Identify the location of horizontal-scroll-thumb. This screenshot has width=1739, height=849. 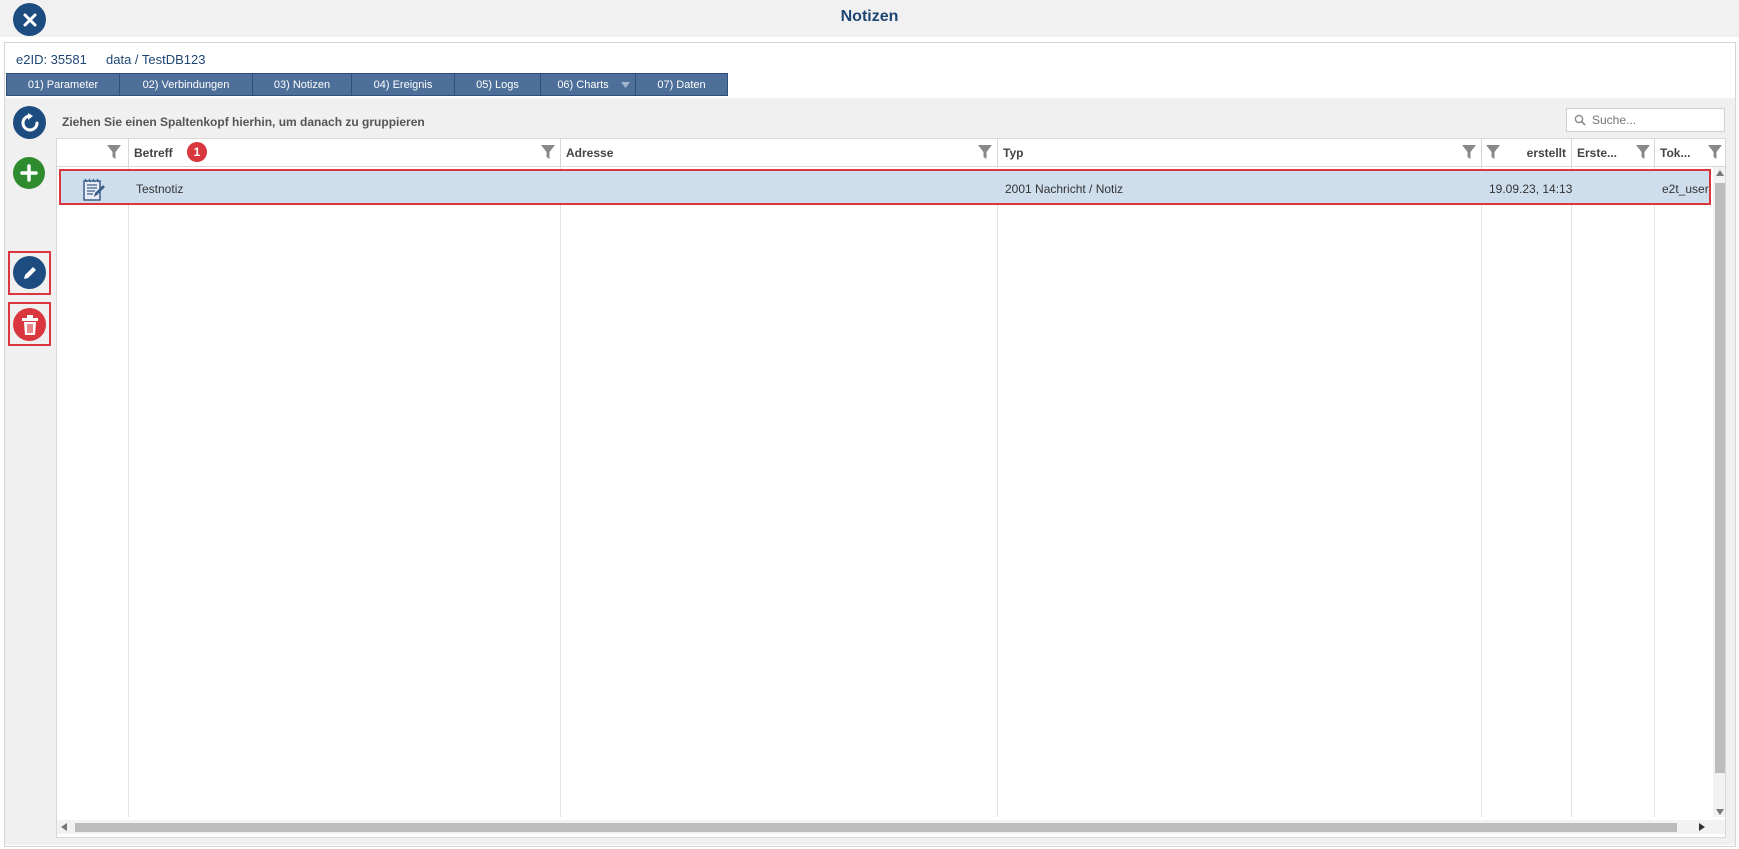
(876, 827).